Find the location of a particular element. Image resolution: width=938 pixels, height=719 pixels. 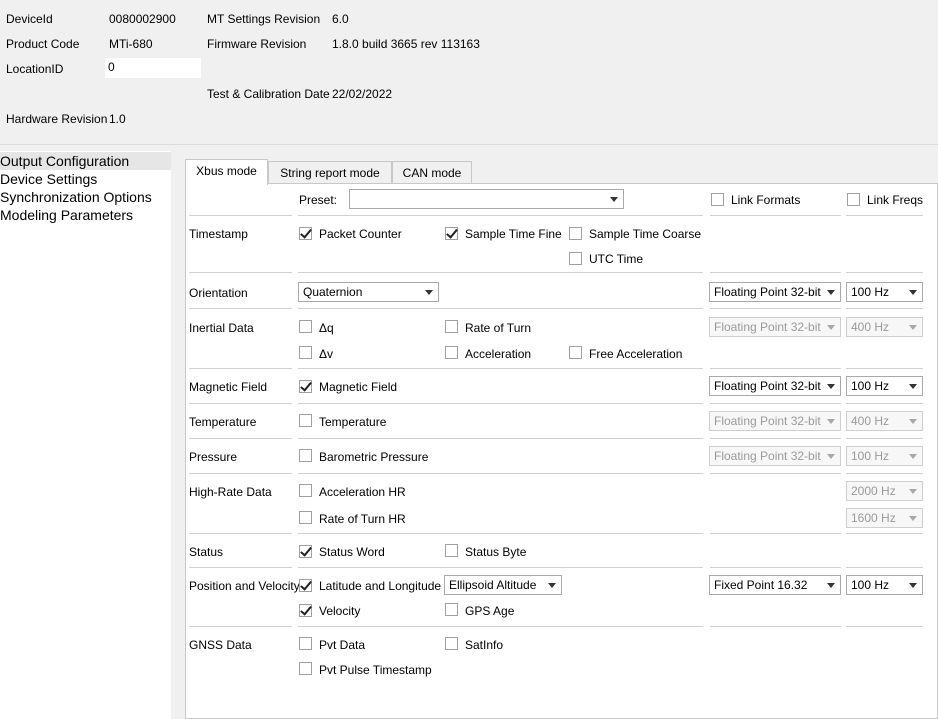

gnss-data-label: GNSS Data is located at coordinates (220, 645).